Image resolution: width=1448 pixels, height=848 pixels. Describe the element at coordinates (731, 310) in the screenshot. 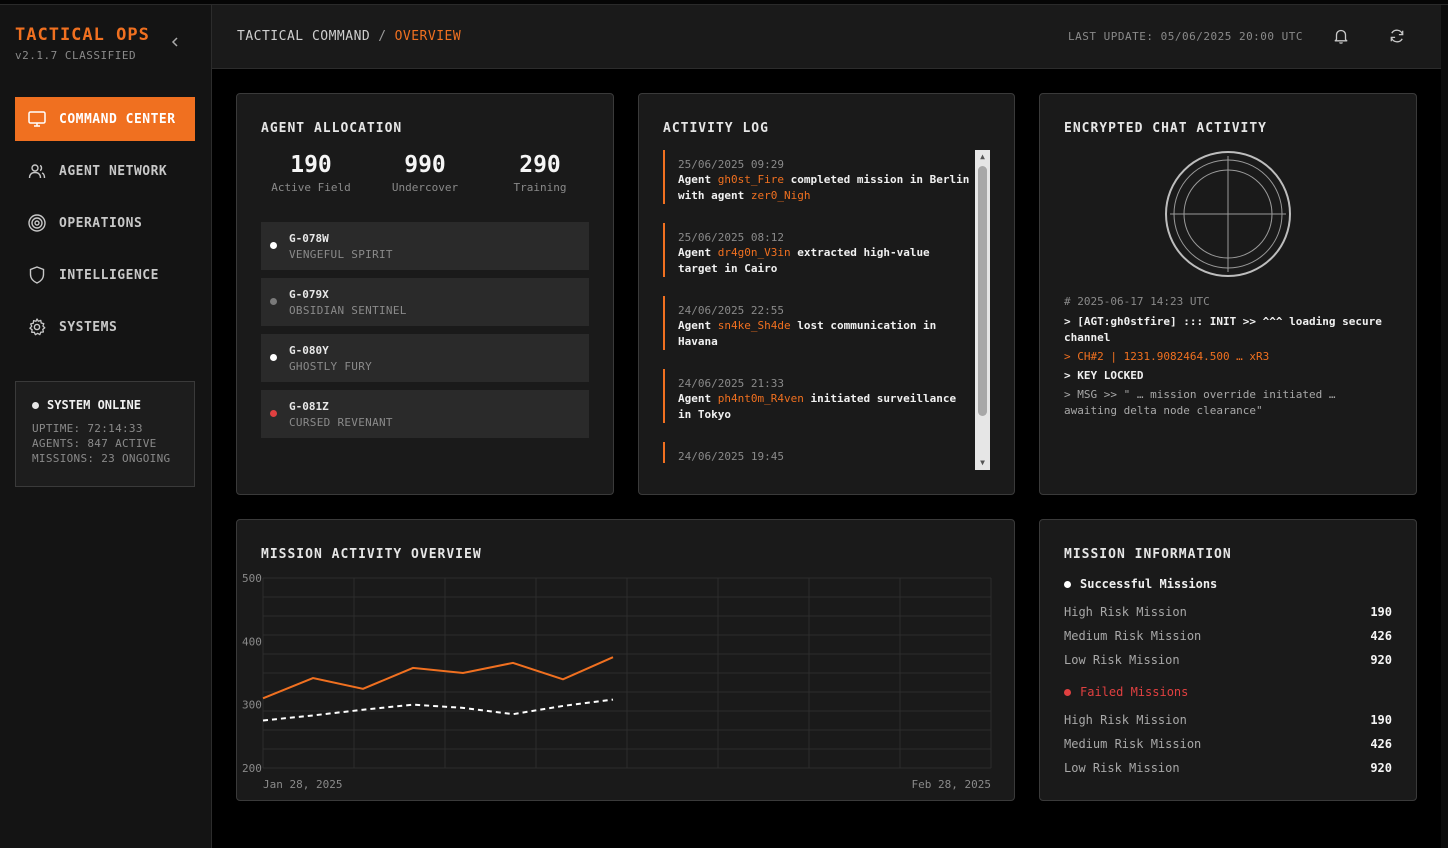

I see `log-timestamp: 24/06/2025 22:55` at that location.